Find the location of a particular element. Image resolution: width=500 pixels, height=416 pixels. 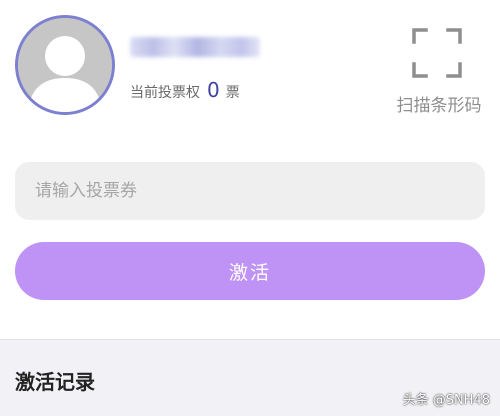

vote-rights-unit: 票 is located at coordinates (232, 93).